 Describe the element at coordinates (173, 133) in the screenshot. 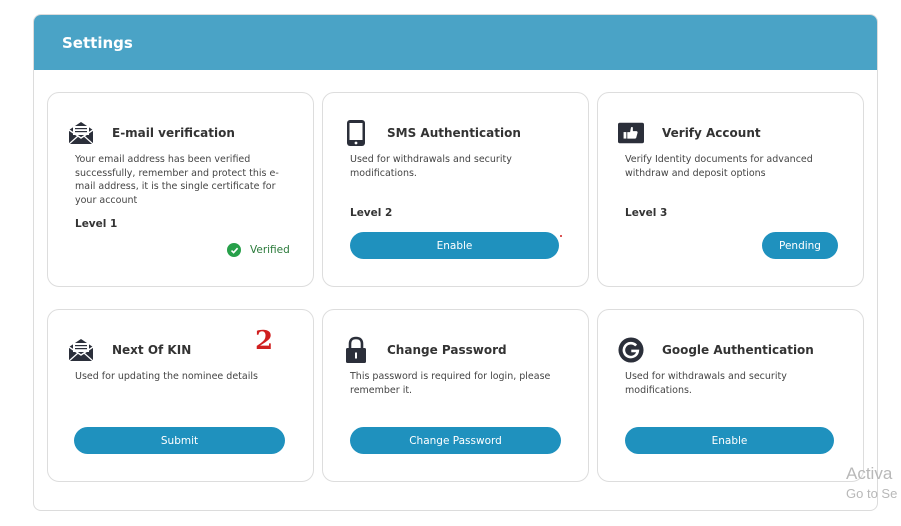

I see `card-title: E-mail verification` at that location.